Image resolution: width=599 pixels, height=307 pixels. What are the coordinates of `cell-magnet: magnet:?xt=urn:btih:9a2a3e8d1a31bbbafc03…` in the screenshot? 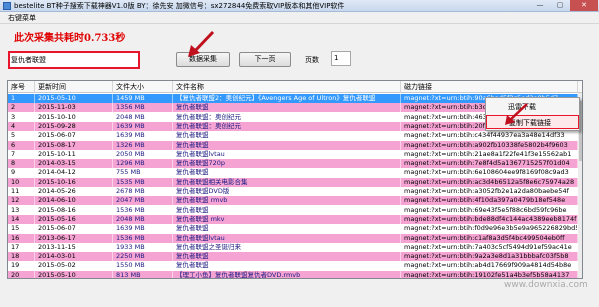 It's located at (489, 257).